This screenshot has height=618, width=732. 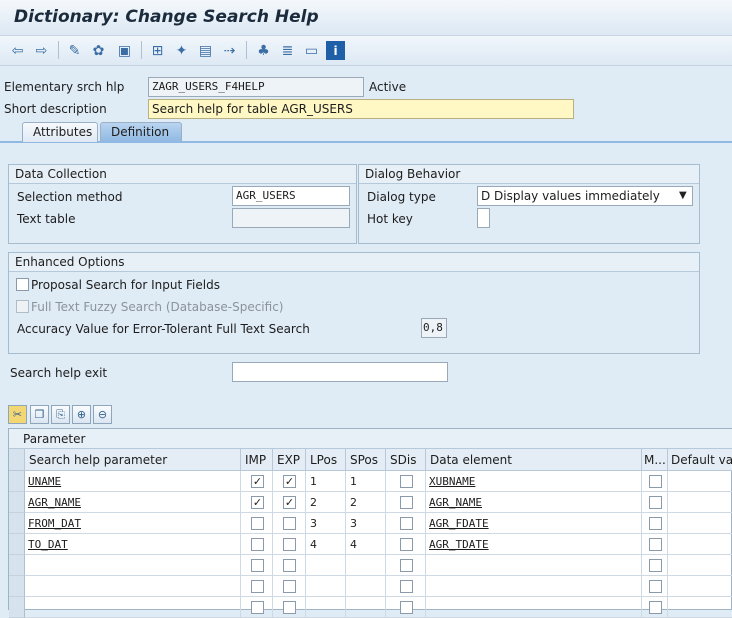 I want to click on column-header-exp: EXP, so click(x=289, y=460).